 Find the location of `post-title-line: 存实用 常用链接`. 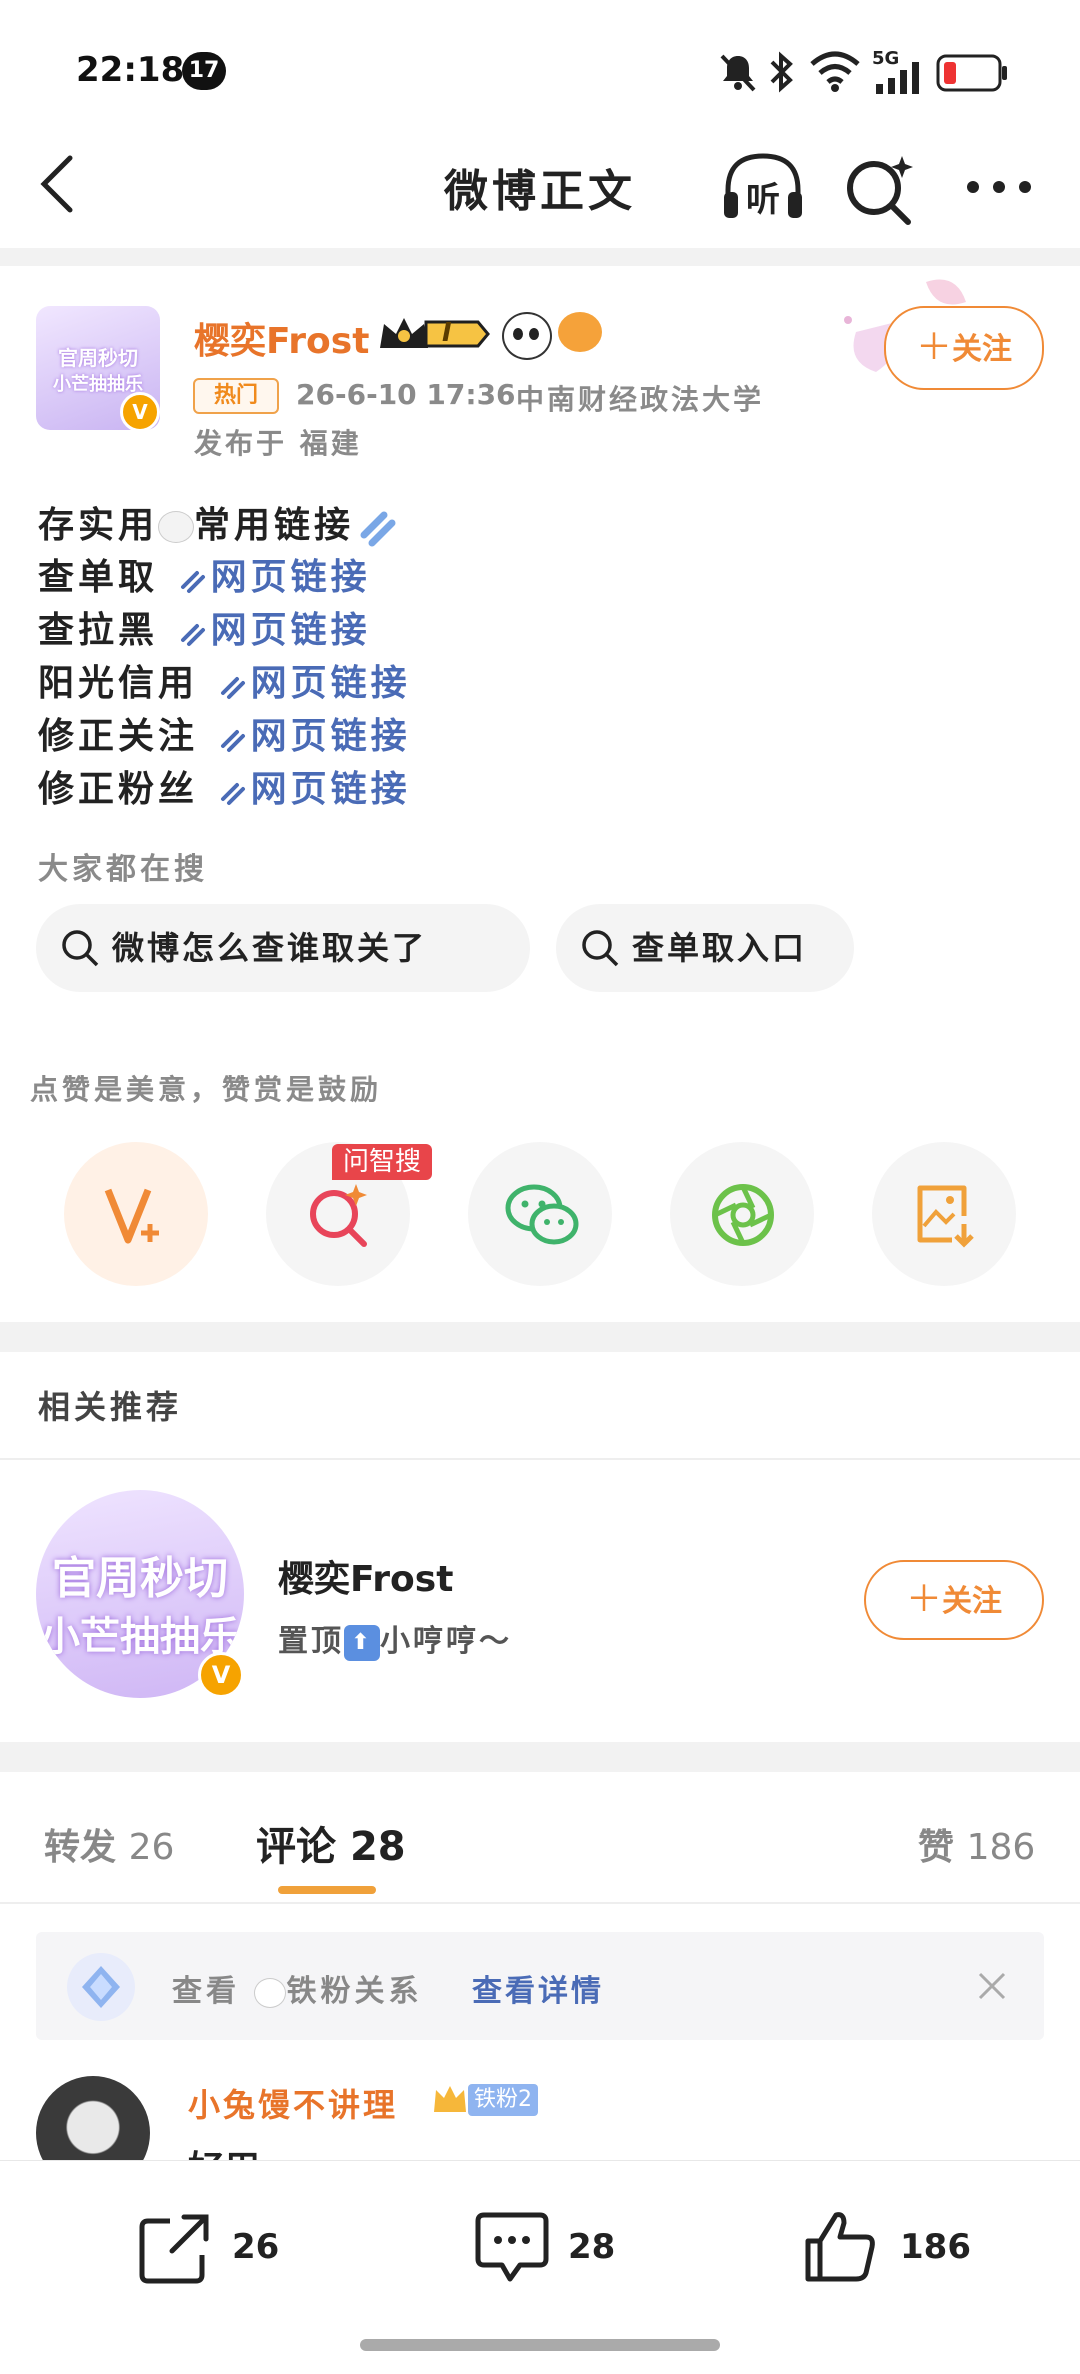

post-title-line: 存实用 常用链接 is located at coordinates (223, 522).